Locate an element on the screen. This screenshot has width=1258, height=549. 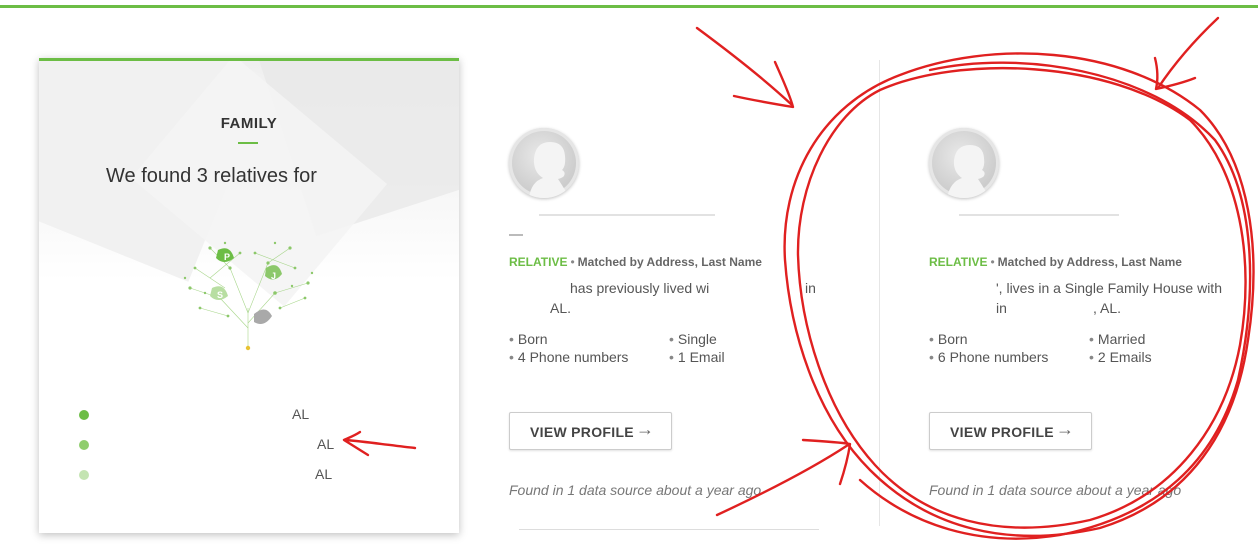
tree-leaf-s: S is located at coordinates (220, 295).